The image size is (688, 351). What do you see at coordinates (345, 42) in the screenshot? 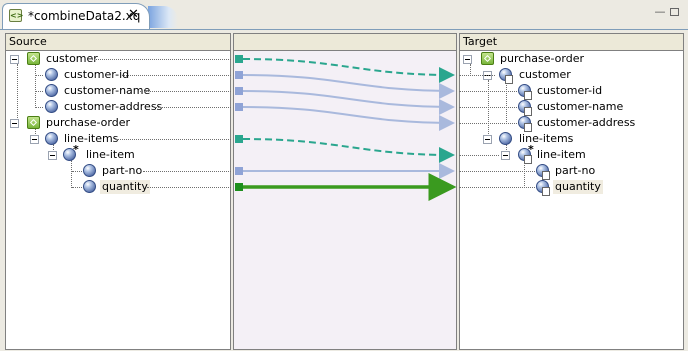
I see `mapping-pane-header` at bounding box center [345, 42].